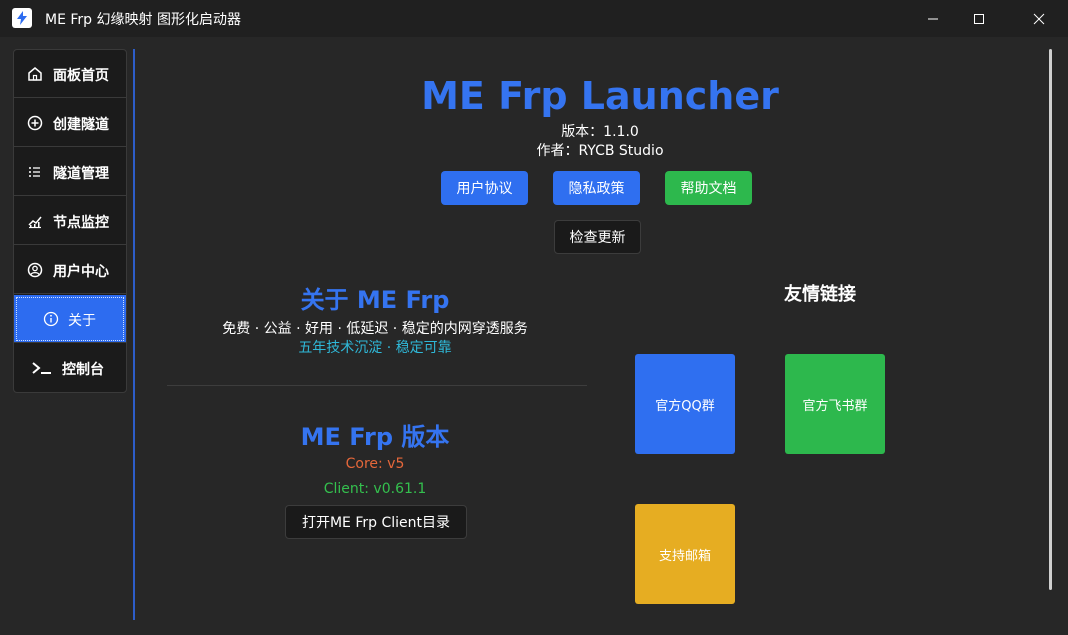 The width and height of the screenshot is (1068, 635). What do you see at coordinates (375, 437) in the screenshot?
I see `version-section-title: ME Frp 版本` at bounding box center [375, 437].